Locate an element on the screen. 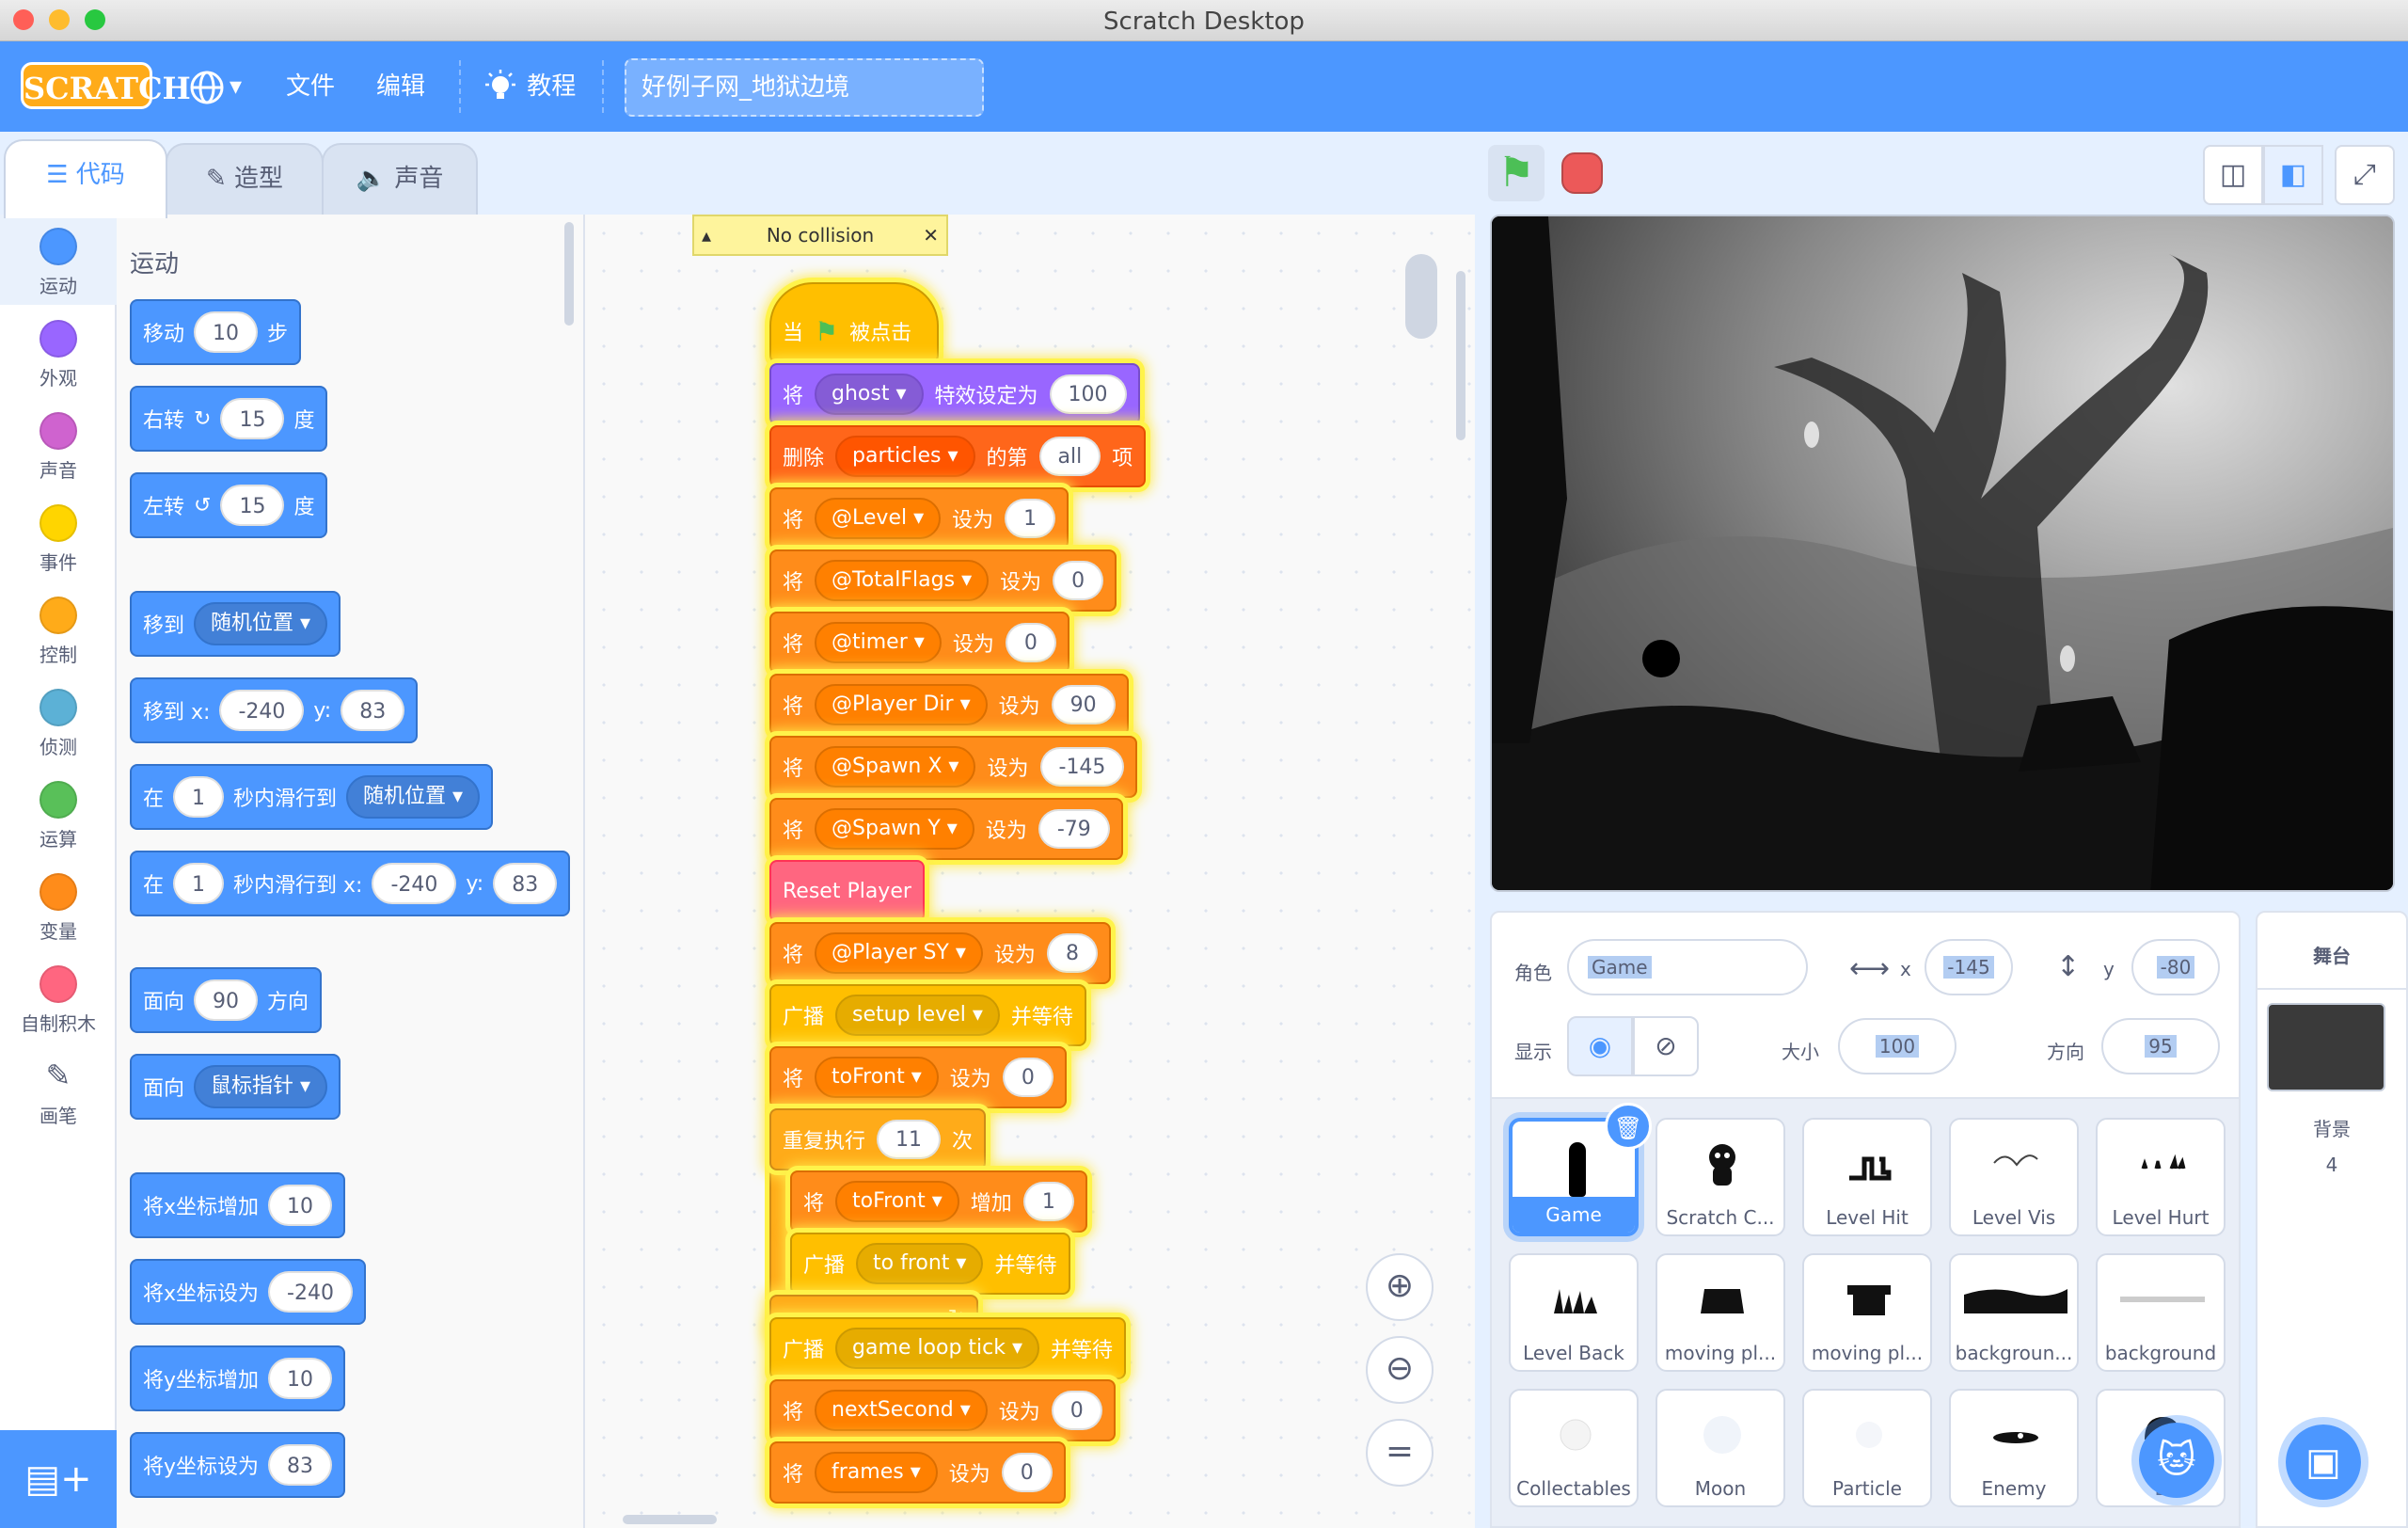 This screenshot has width=2408, height=1528. extension-button: ▤+ is located at coordinates (59, 1479).